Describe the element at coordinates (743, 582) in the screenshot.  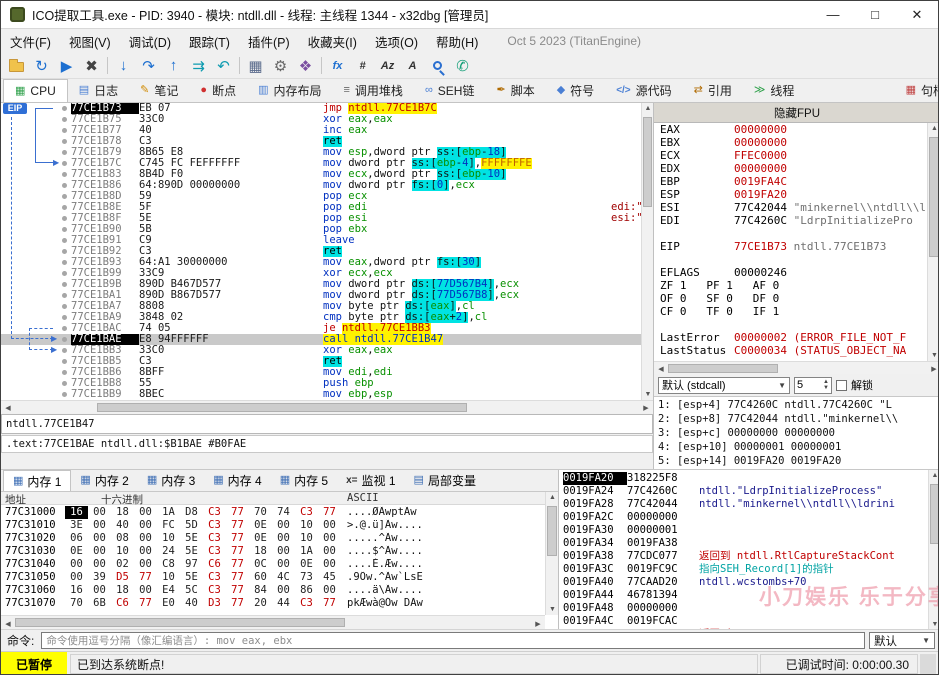
I see `stack-row: 0019FA40 77CAAD20 ntdll.wcstombs+70` at that location.